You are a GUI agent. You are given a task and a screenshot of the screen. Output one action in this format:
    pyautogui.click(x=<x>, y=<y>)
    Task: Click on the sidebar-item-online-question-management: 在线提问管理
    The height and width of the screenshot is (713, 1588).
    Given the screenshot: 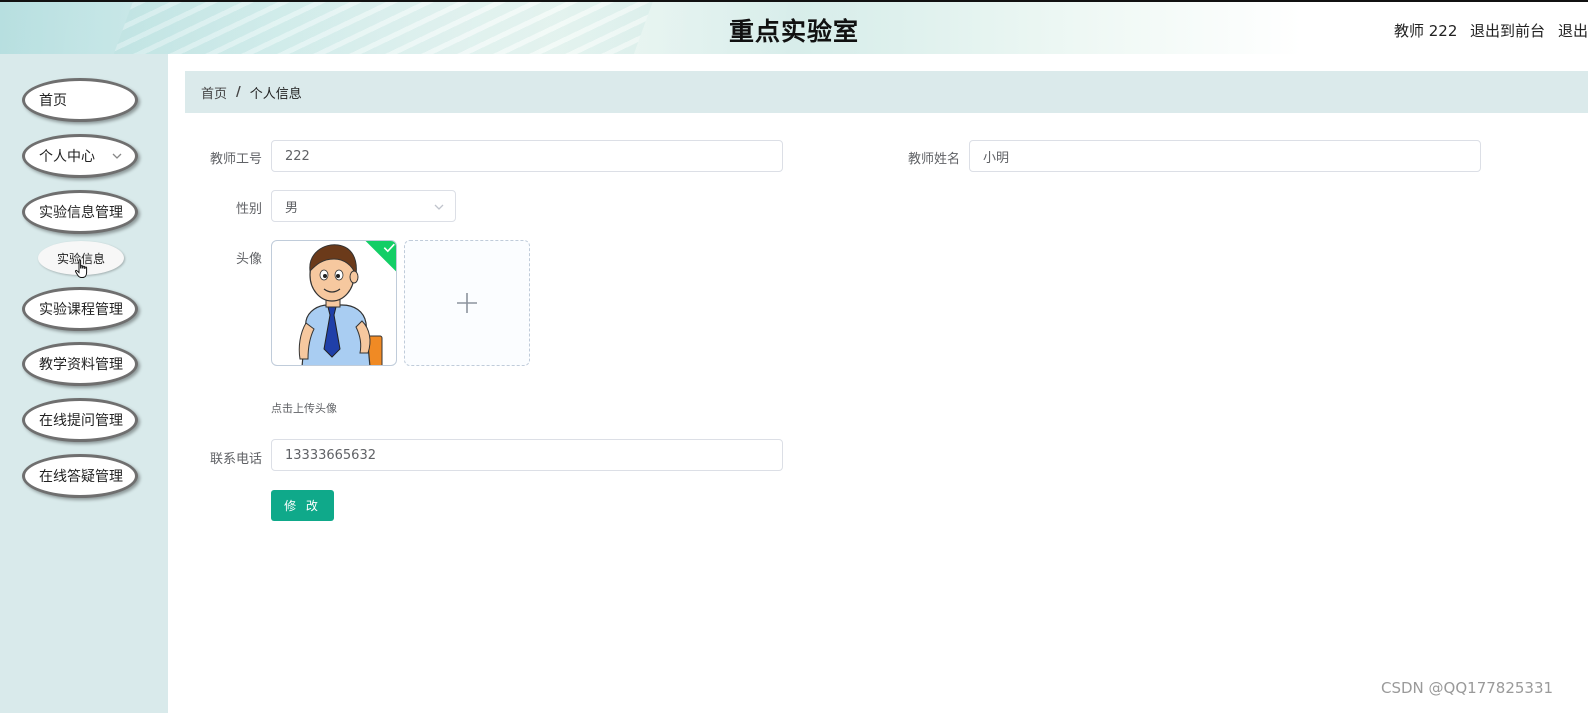 What is the action you would take?
    pyautogui.click(x=80, y=420)
    